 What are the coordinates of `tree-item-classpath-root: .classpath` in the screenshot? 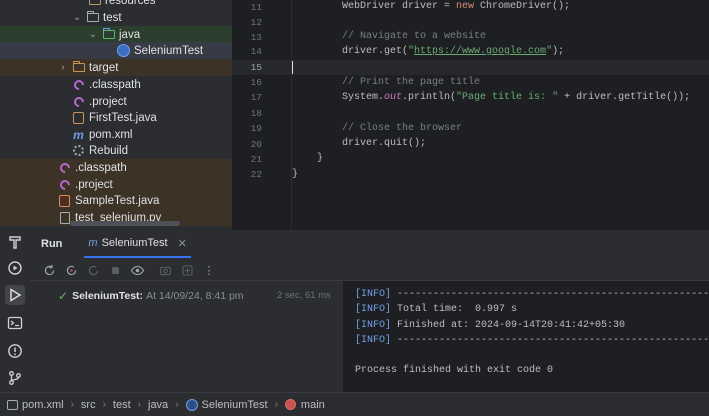 It's located at (116, 167).